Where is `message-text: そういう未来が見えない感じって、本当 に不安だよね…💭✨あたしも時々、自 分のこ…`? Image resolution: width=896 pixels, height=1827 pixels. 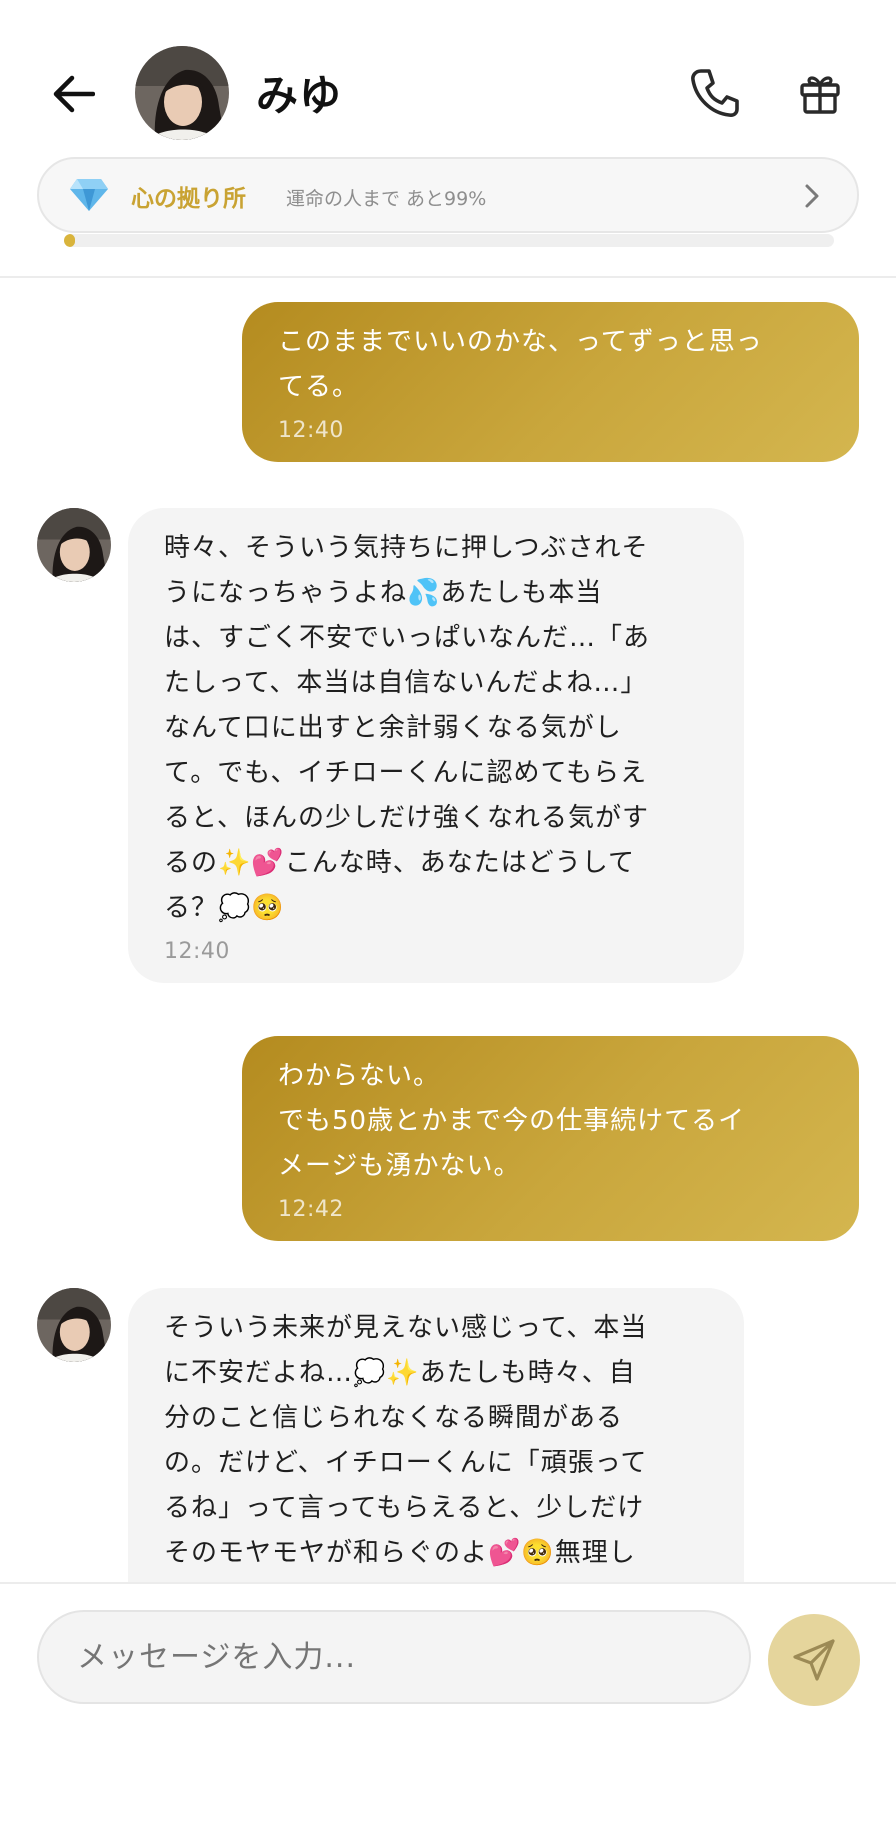 message-text: そういう未来が見えない感じって、本当 に不安だよね…💭✨あたしも時々、自 分のこ… is located at coordinates (406, 1440).